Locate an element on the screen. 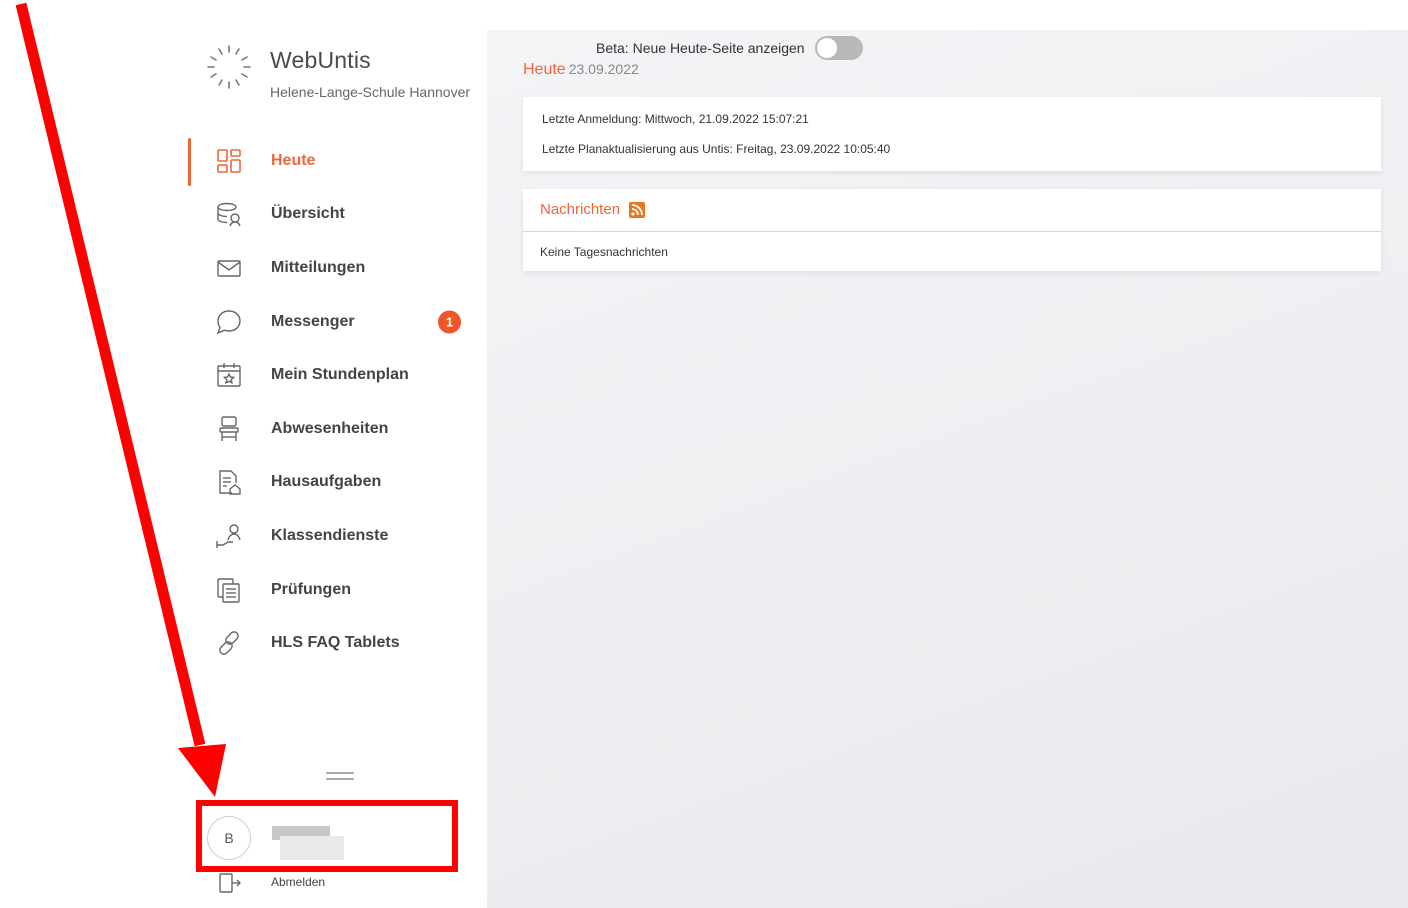 This screenshot has width=1408, height=908. page-date: 23.09.2022 is located at coordinates (603, 69).